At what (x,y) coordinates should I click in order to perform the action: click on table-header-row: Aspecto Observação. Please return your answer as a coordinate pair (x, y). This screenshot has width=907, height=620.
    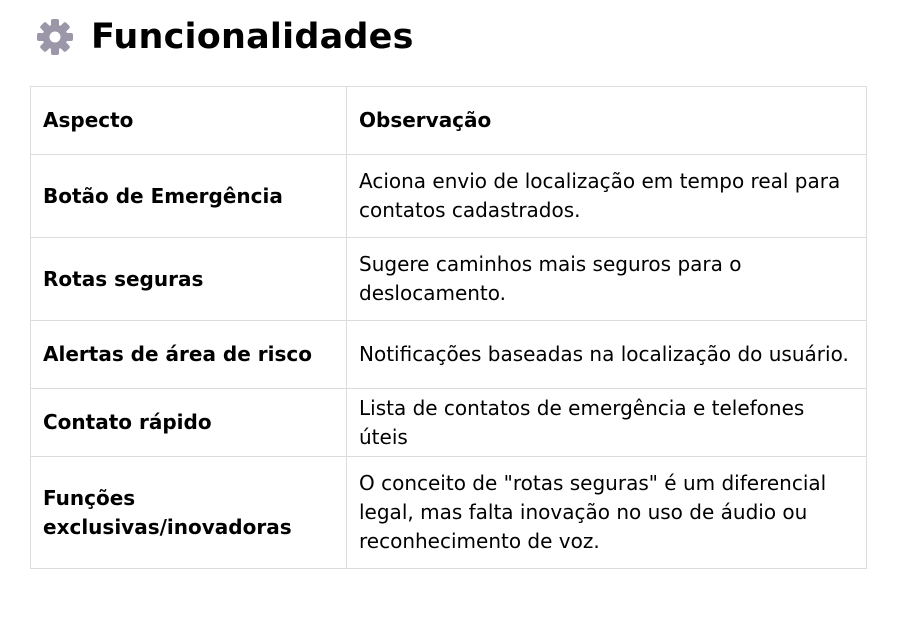
    Looking at the image, I should click on (448, 120).